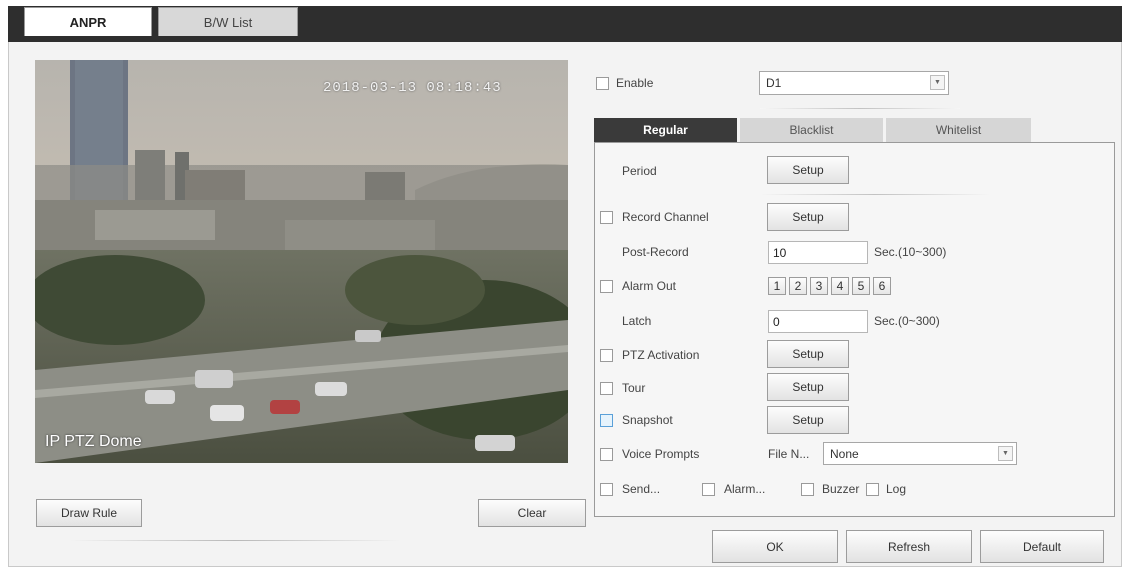  Describe the element at coordinates (808, 170) in the screenshot. I see `period-setup-button: Setup` at that location.